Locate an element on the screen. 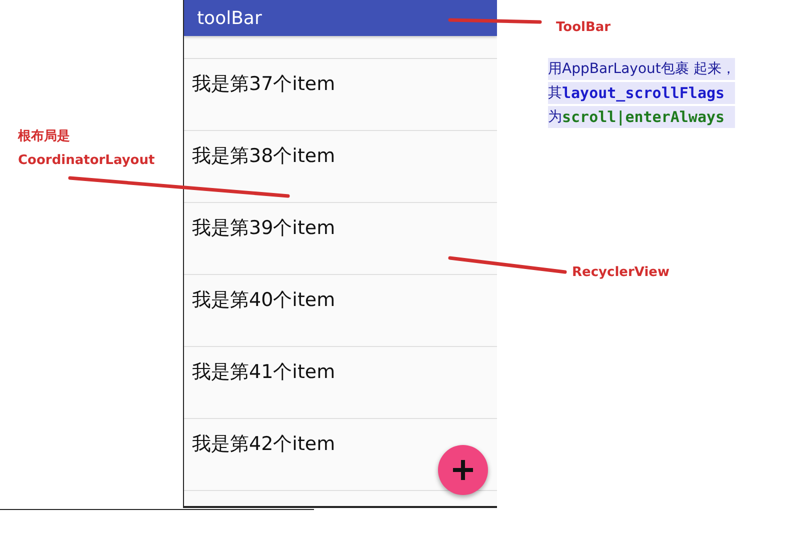  list-item: 我是第37个item is located at coordinates (340, 95).